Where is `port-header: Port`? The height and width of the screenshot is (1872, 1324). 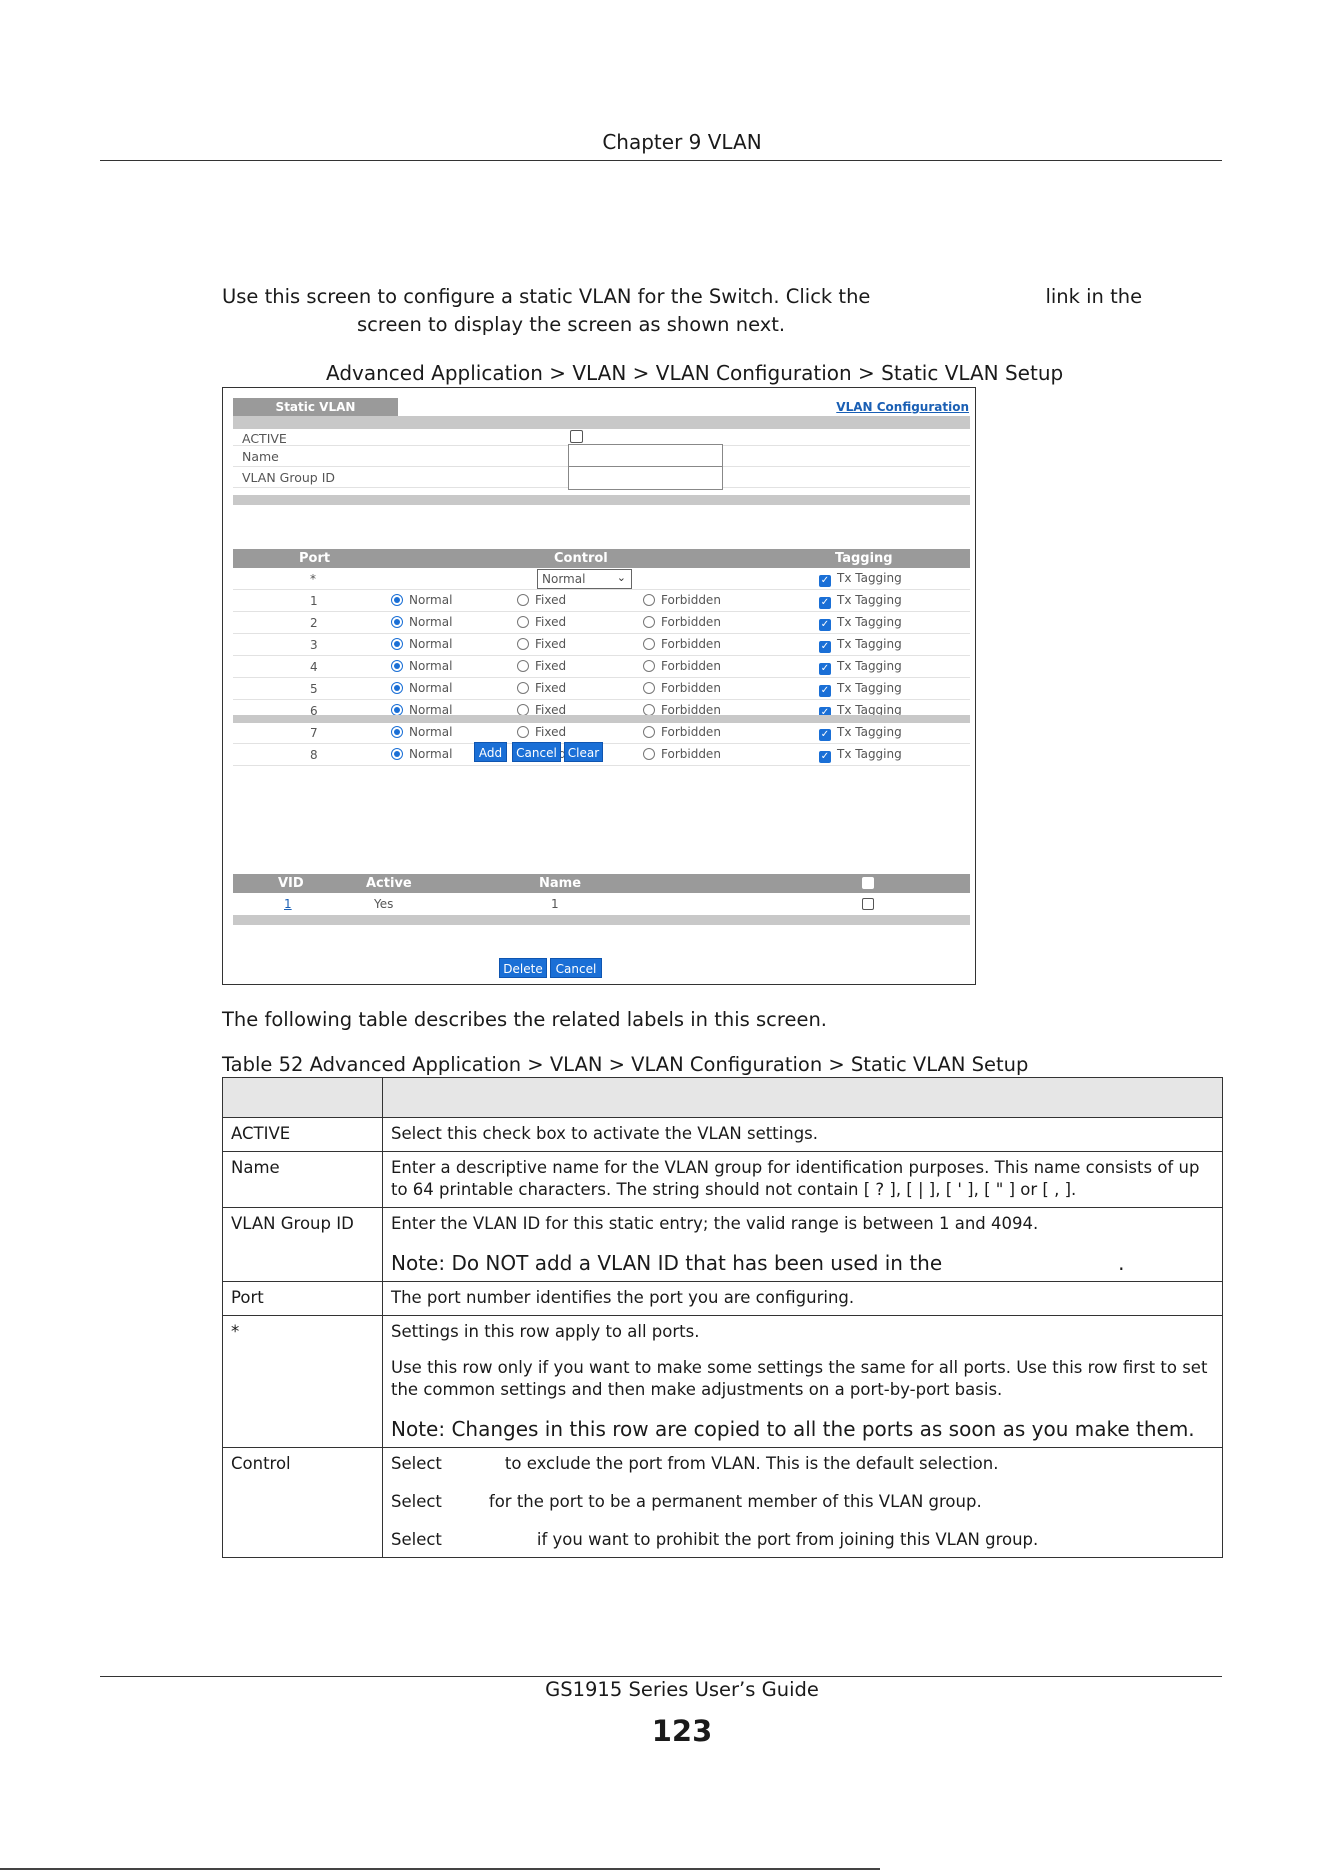
port-header: Port is located at coordinates (315, 558).